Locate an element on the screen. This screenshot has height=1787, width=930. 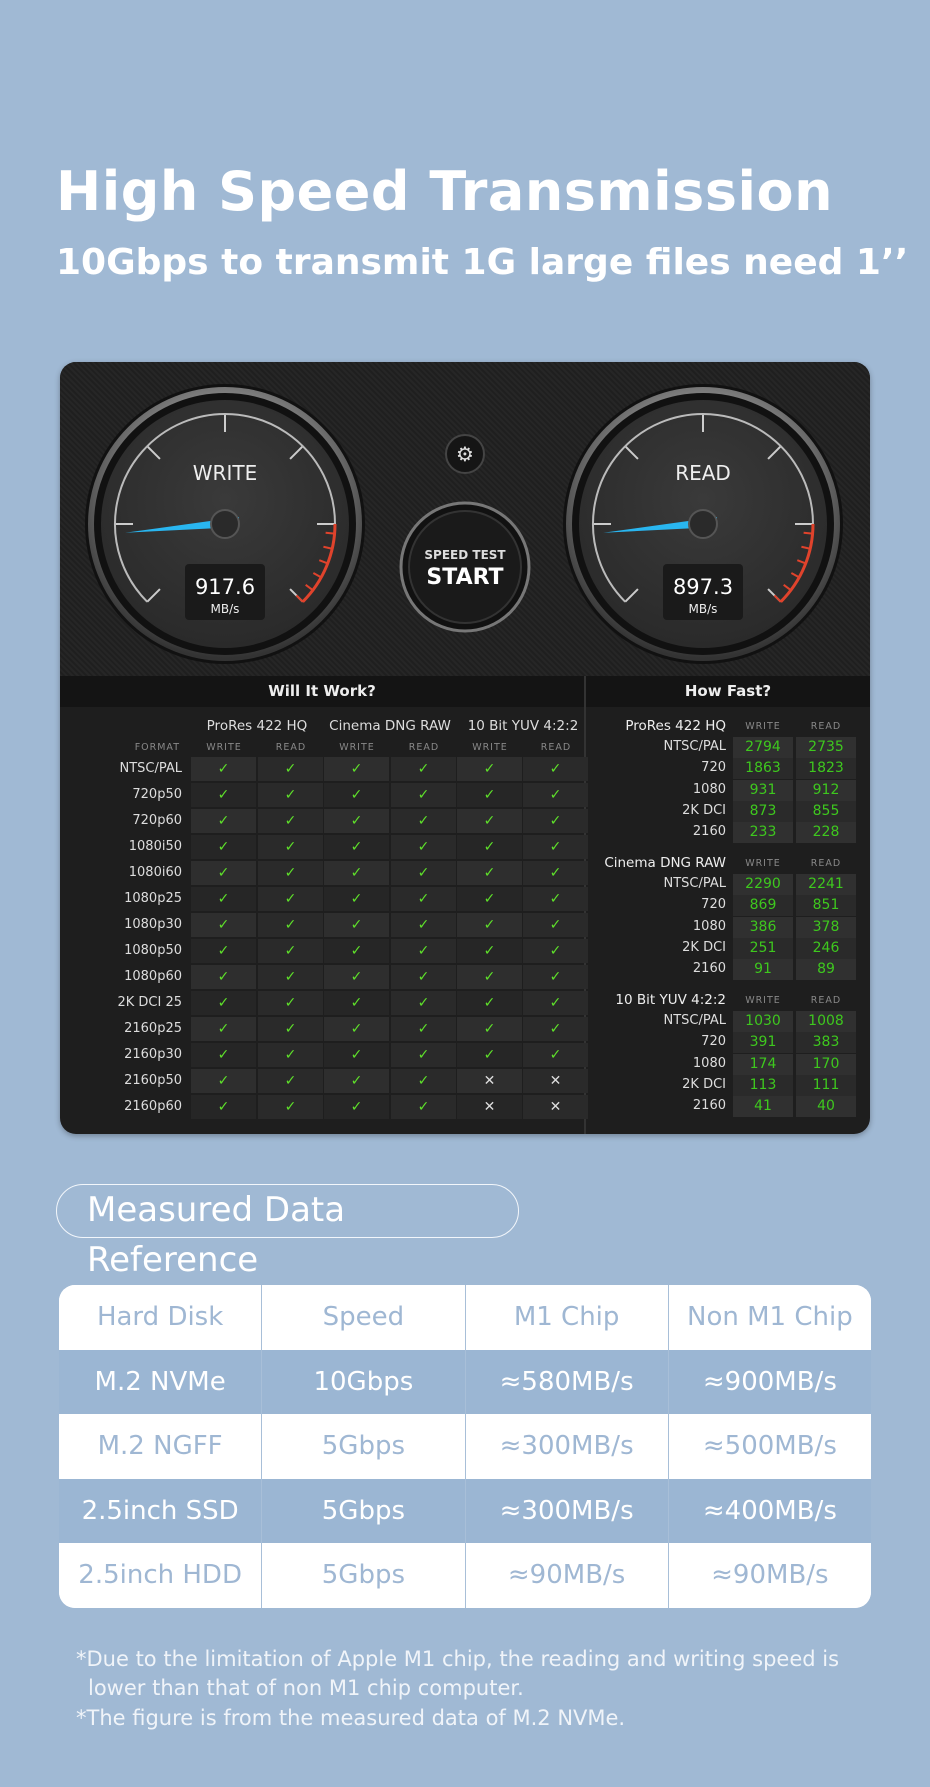
read-speed: 40 is located at coordinates (826, 1107).